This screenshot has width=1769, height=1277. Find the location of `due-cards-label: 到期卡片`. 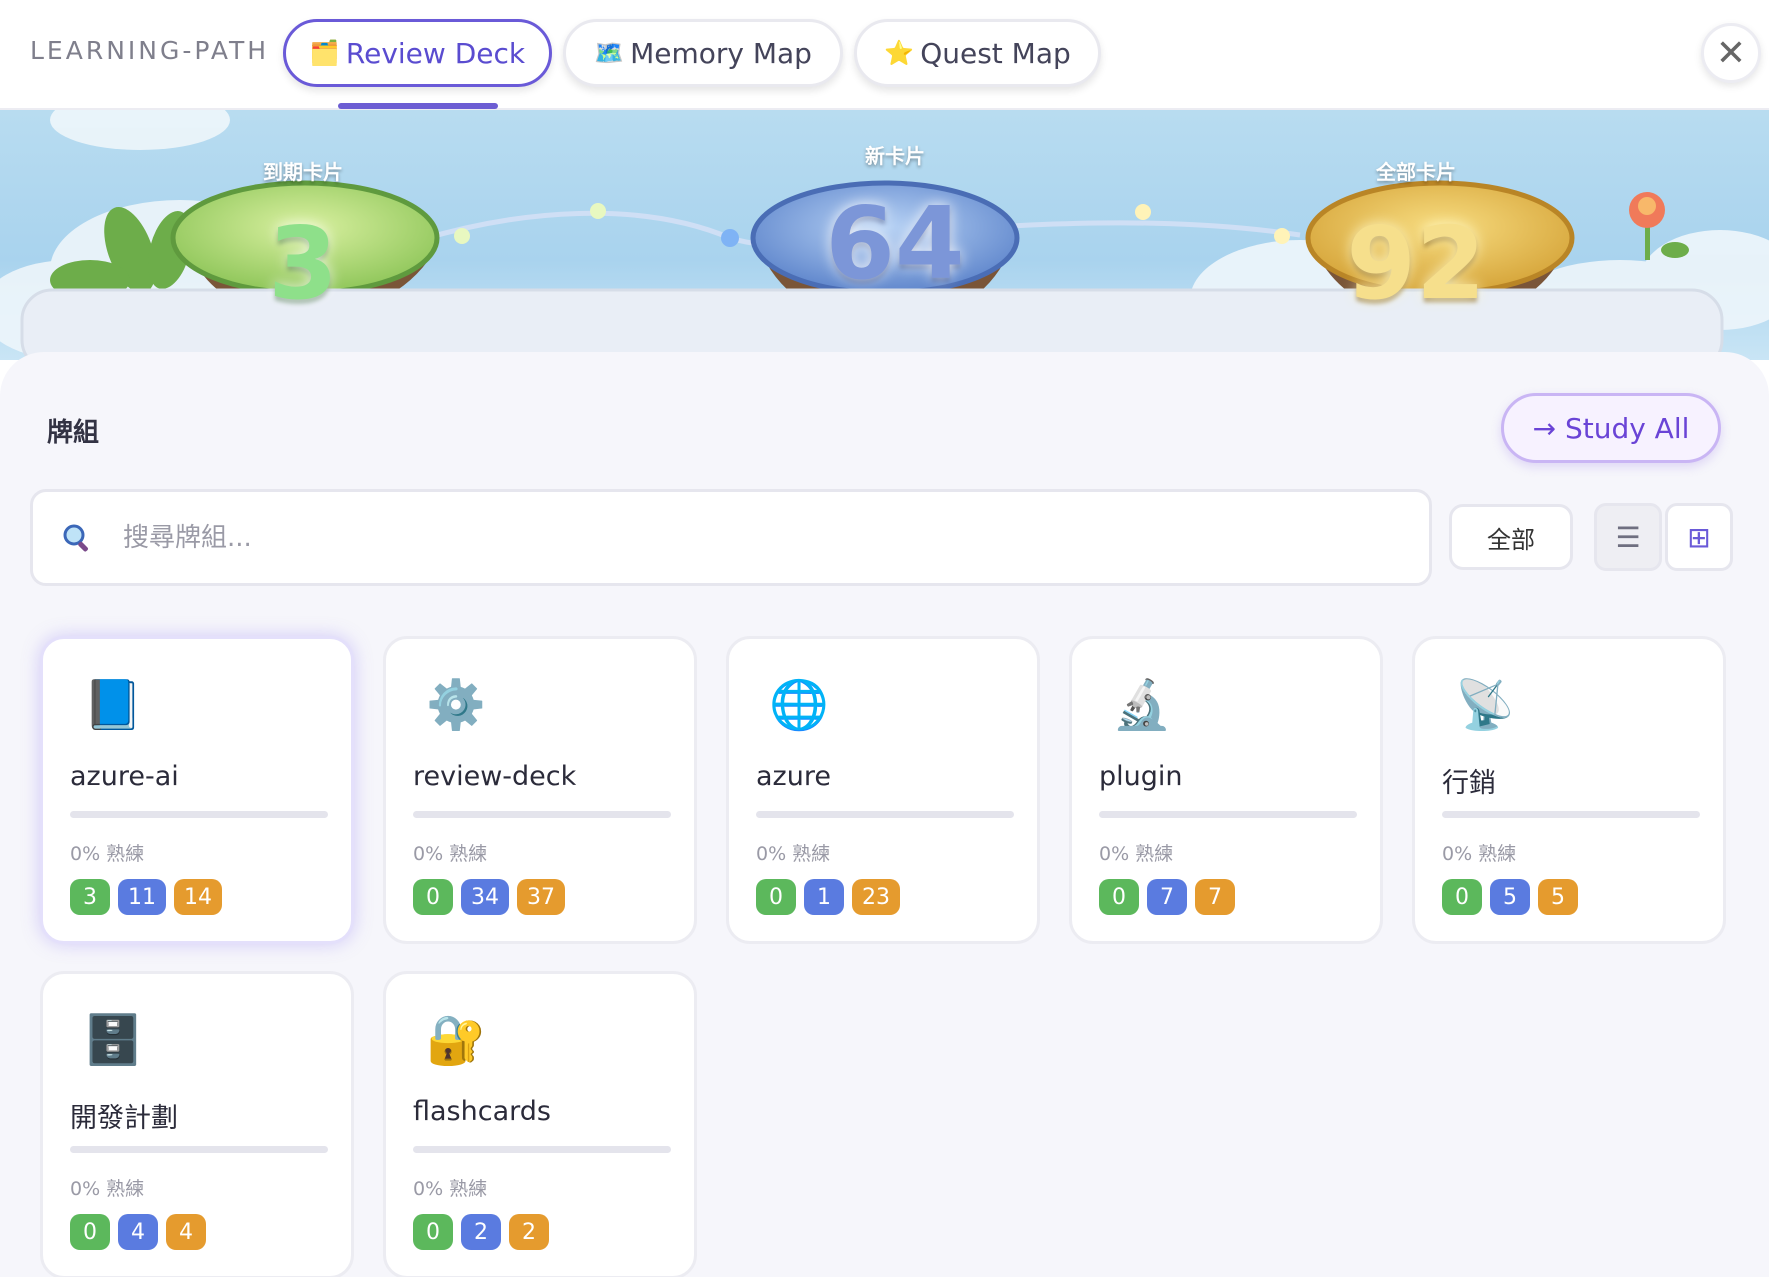

due-cards-label: 到期卡片 is located at coordinates (303, 172).